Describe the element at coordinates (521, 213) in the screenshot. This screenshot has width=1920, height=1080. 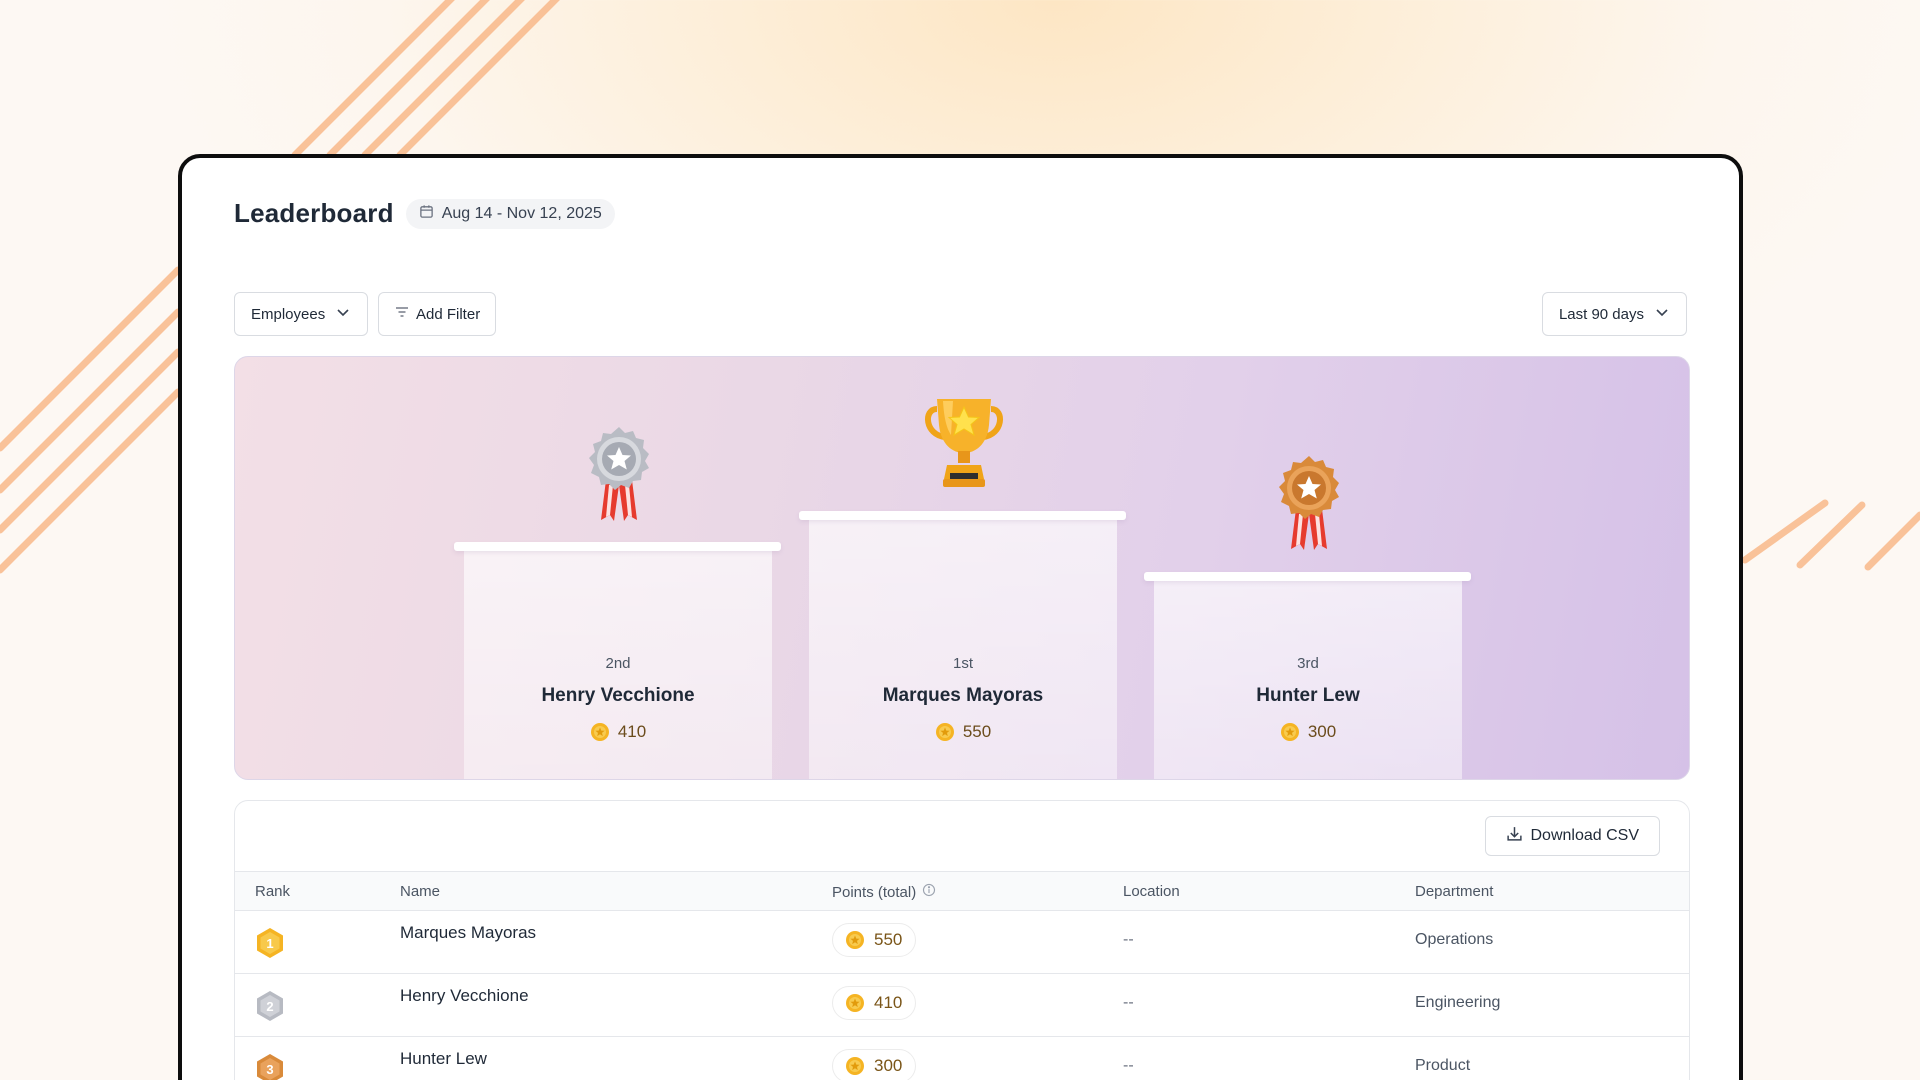
I see `date-range-text: Aug 14 - Nov 12, 2025` at that location.